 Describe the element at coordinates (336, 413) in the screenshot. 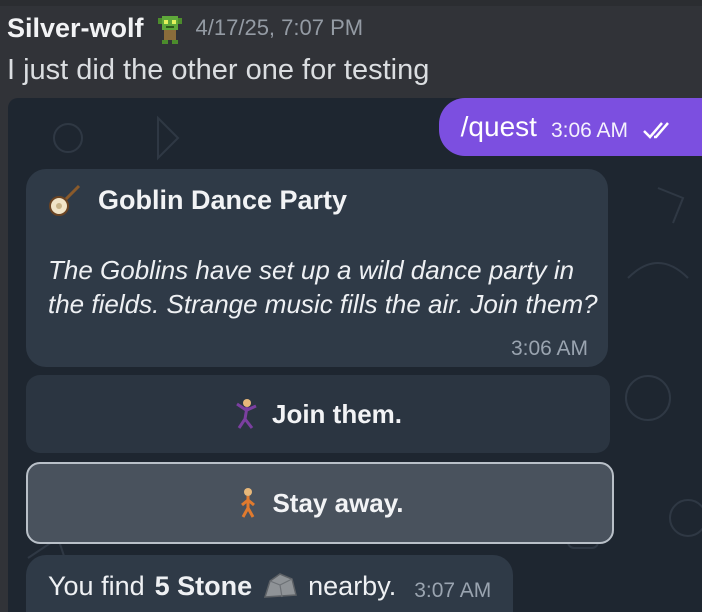

I see `join-them-label: Join them.` at that location.